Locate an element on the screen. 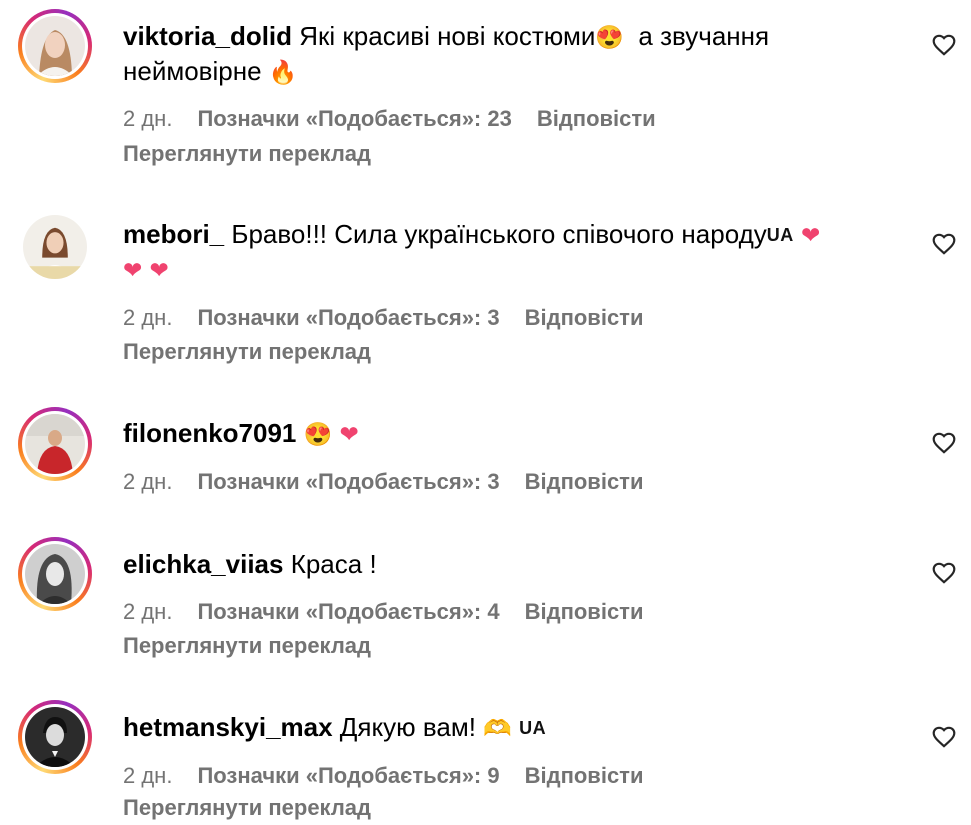 This screenshot has height=825, width=971. comment-body: Краса ! is located at coordinates (333, 564).